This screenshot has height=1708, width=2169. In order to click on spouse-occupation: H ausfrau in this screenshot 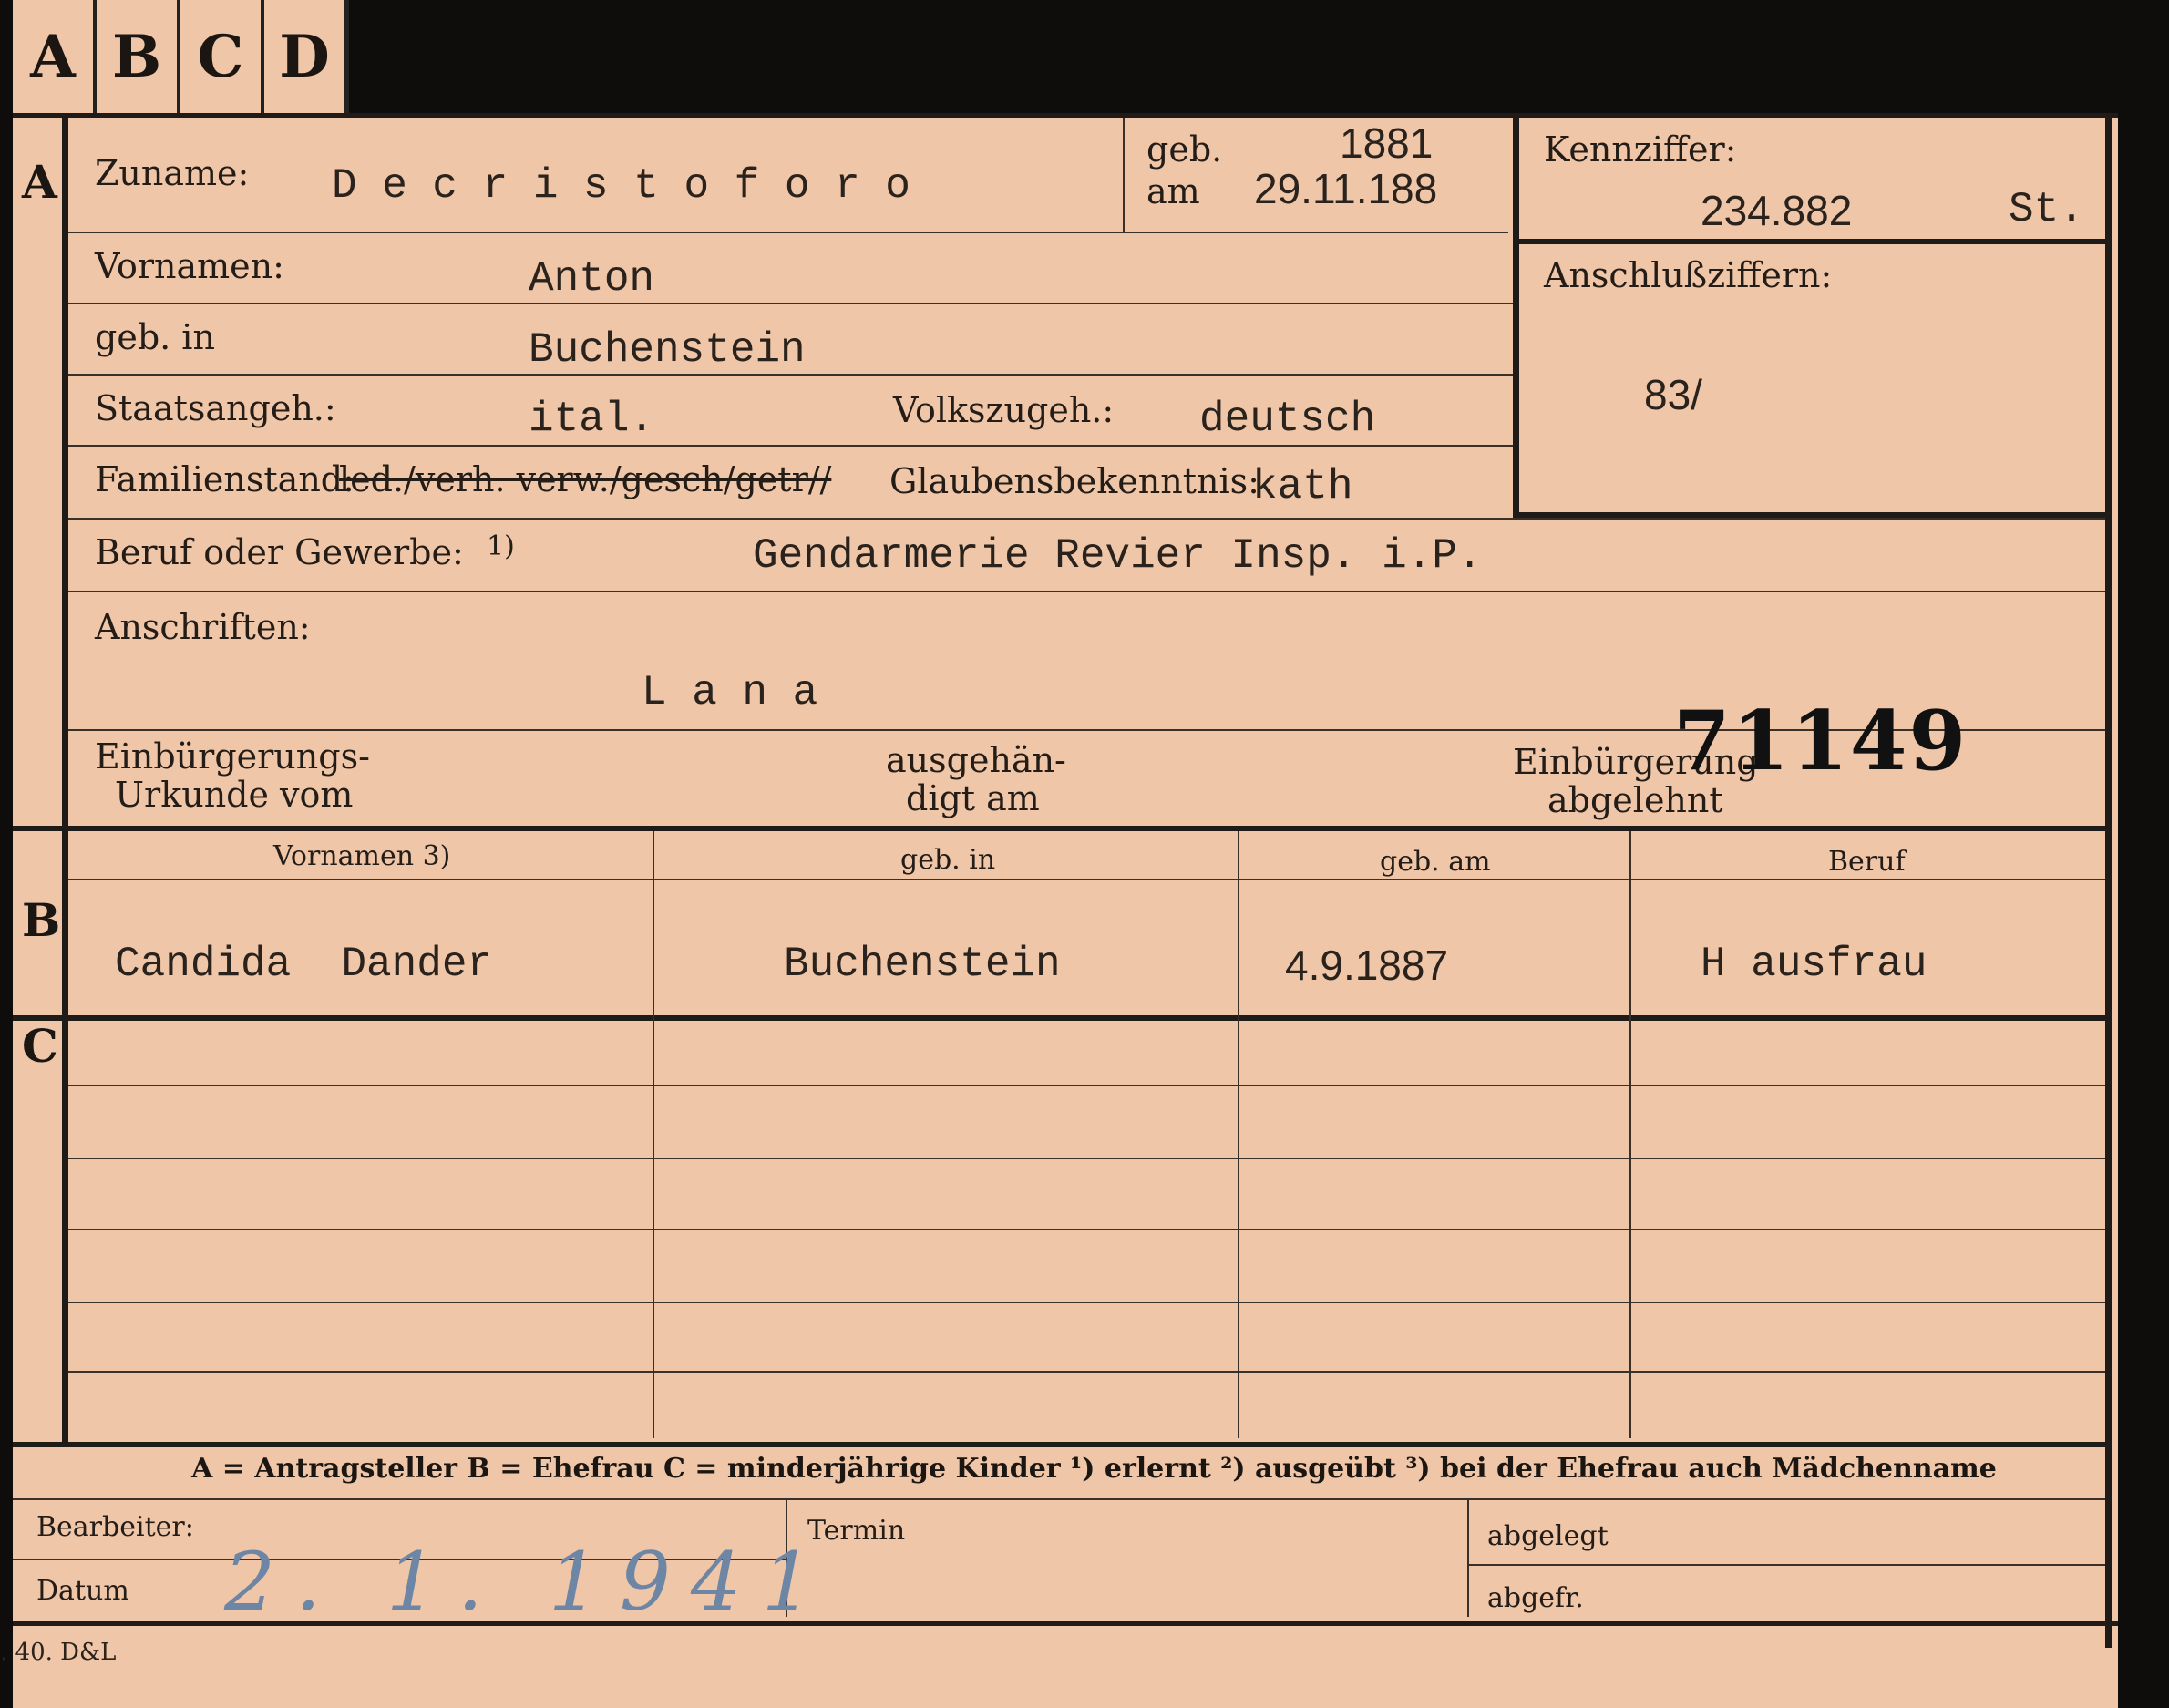, I will do `click(1814, 964)`.